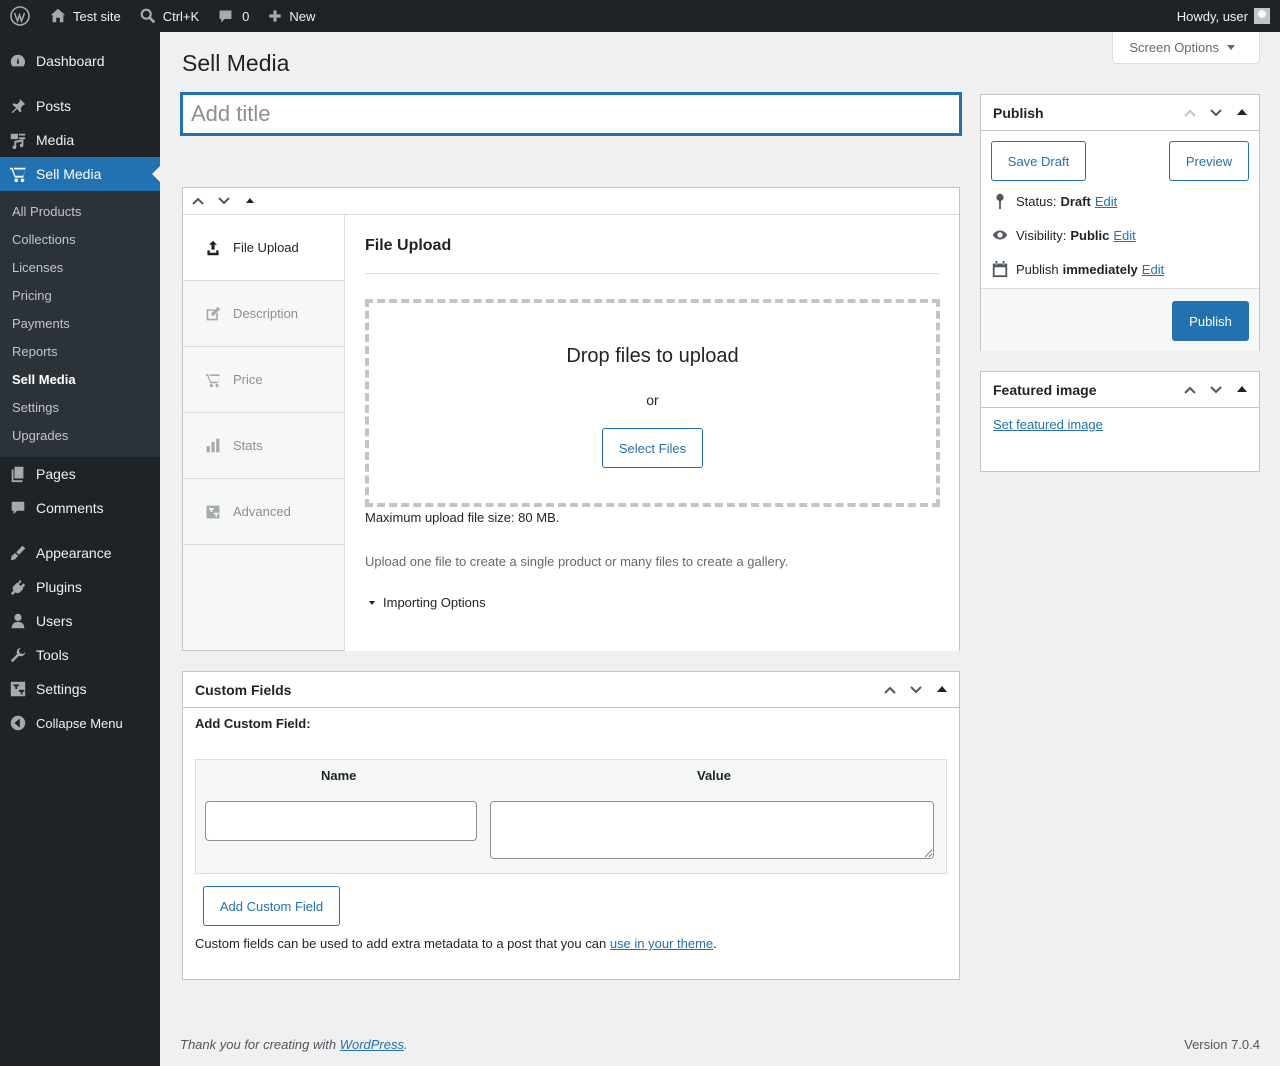  I want to click on new-label: New, so click(302, 16).